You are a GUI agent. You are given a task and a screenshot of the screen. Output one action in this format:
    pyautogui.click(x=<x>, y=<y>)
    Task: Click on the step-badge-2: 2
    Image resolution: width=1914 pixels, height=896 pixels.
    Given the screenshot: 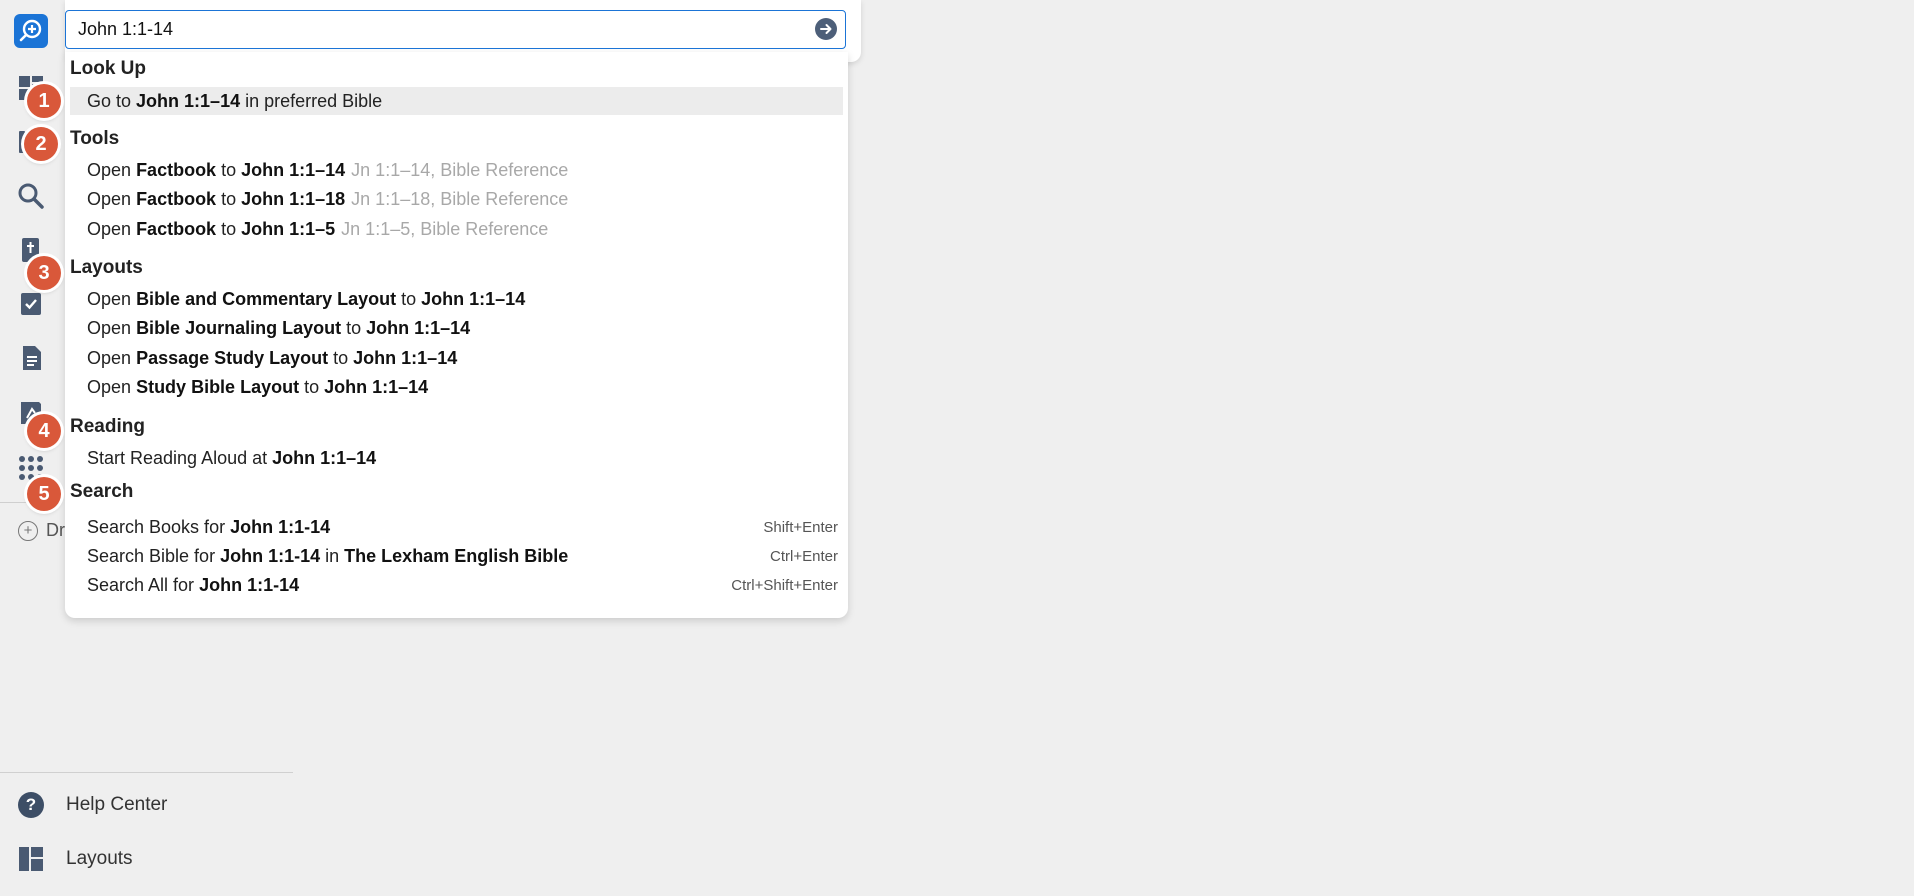 What is the action you would take?
    pyautogui.click(x=41, y=144)
    